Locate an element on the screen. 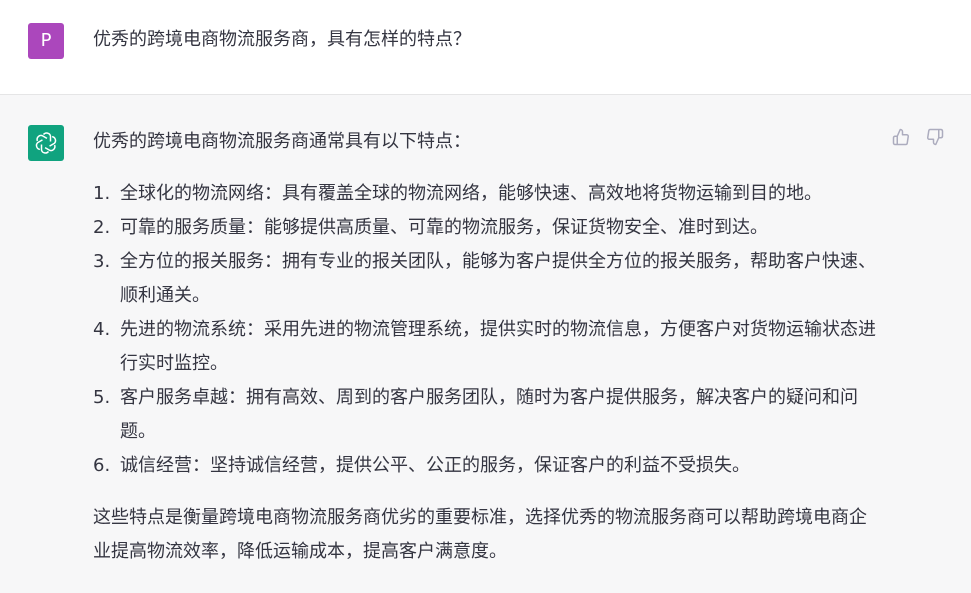 This screenshot has height=593, width=971. list-number: 4. is located at coordinates (102, 329).